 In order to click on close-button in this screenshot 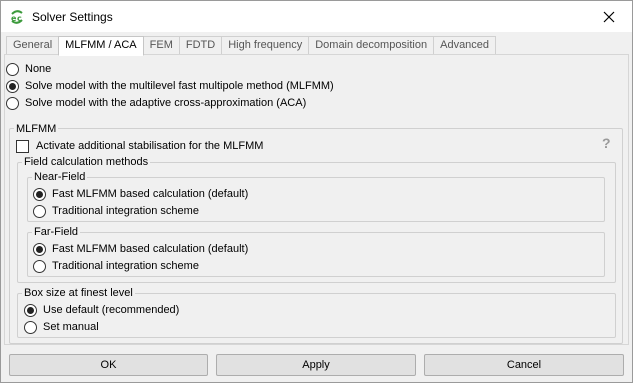, I will do `click(609, 16)`.